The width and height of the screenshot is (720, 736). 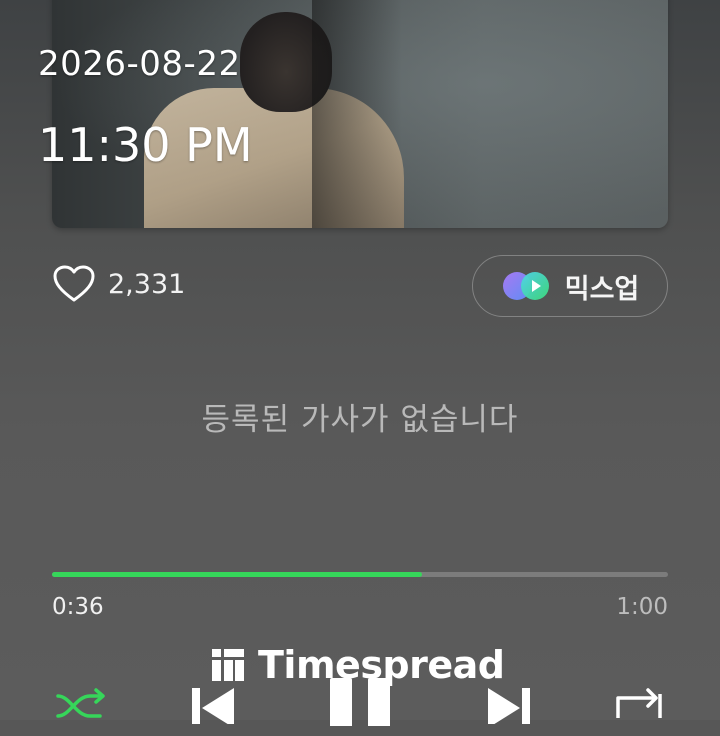 What do you see at coordinates (139, 64) in the screenshot?
I see `overlay-date: 2026-08-22` at bounding box center [139, 64].